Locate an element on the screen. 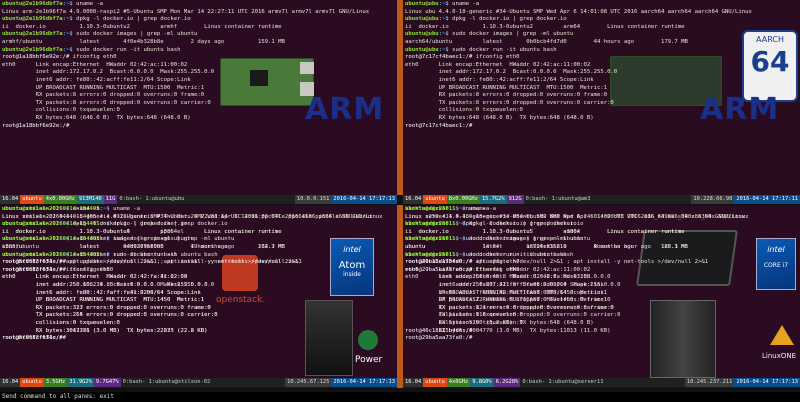  prompt-user-host: ubuntu@stilson-02 is located at coordinates (31, 224).